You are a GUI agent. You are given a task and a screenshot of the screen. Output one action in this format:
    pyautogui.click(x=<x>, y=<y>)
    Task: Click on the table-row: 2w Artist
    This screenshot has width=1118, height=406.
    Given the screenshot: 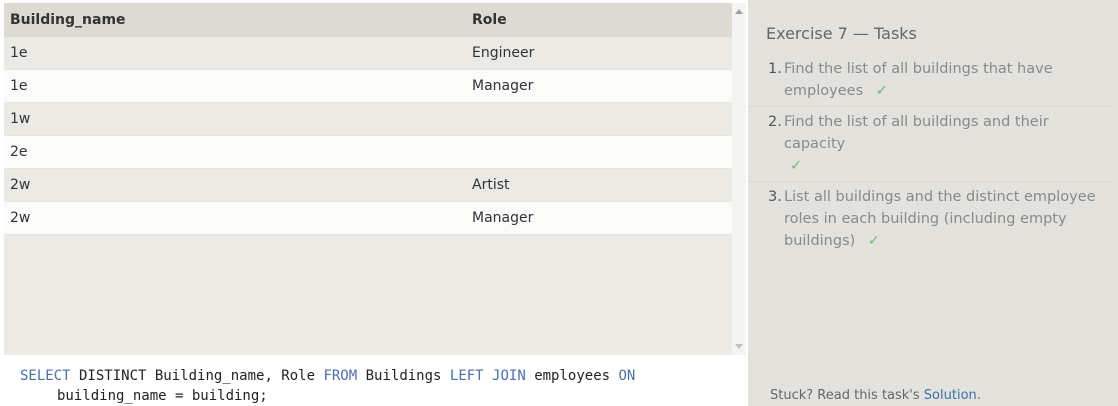 What is the action you would take?
    pyautogui.click(x=368, y=185)
    